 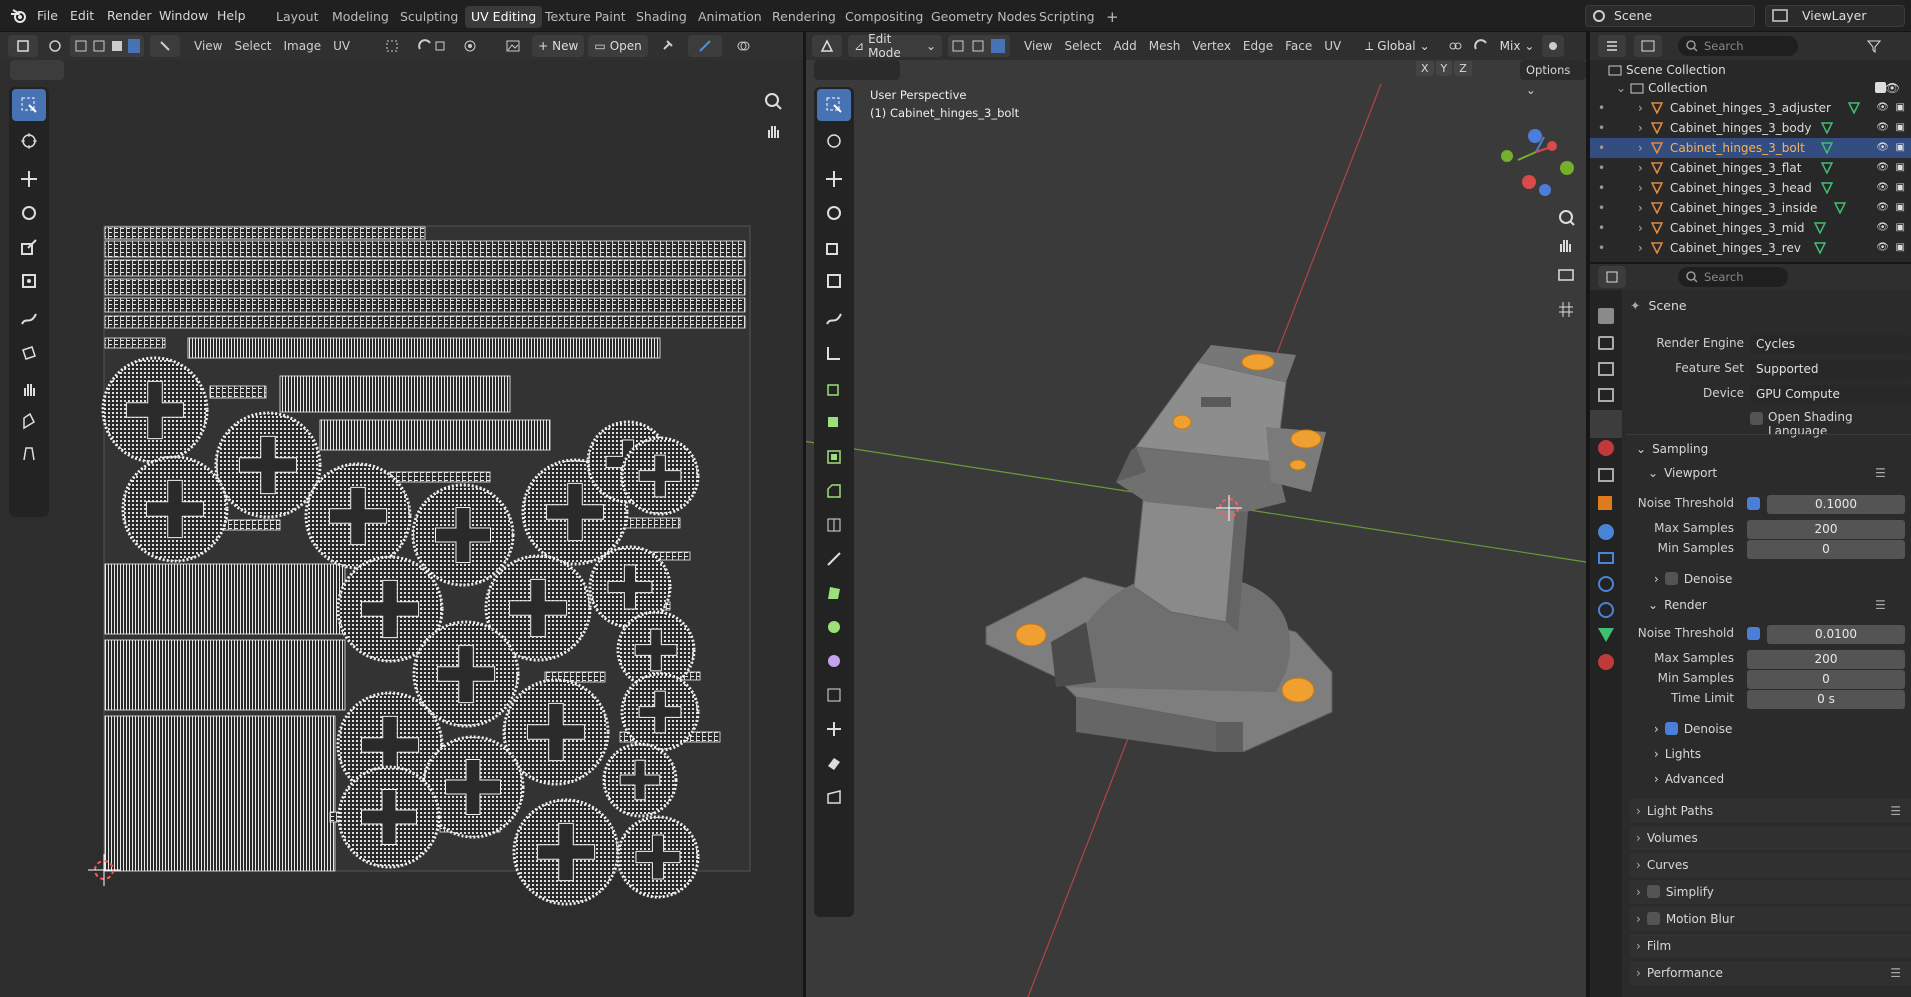 What do you see at coordinates (1770, 811) in the screenshot?
I see `panel-header: › Light Paths ☰` at bounding box center [1770, 811].